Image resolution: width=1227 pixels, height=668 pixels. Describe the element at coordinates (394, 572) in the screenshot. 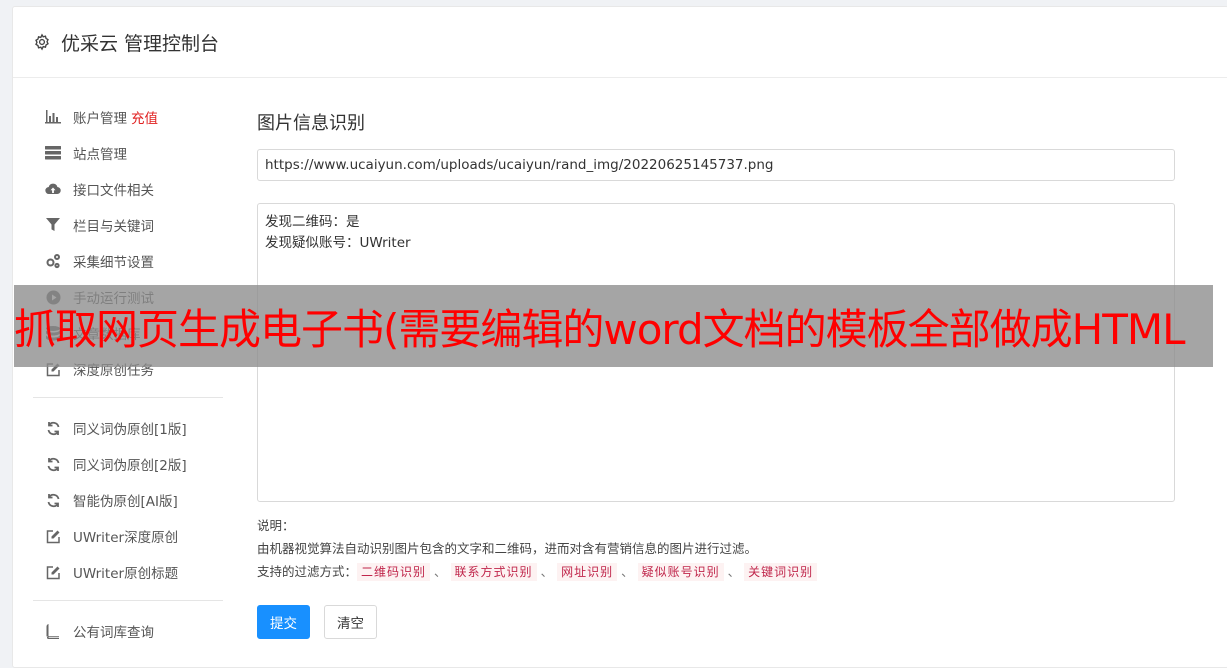

I see `filter-tag: 二维码识别` at that location.